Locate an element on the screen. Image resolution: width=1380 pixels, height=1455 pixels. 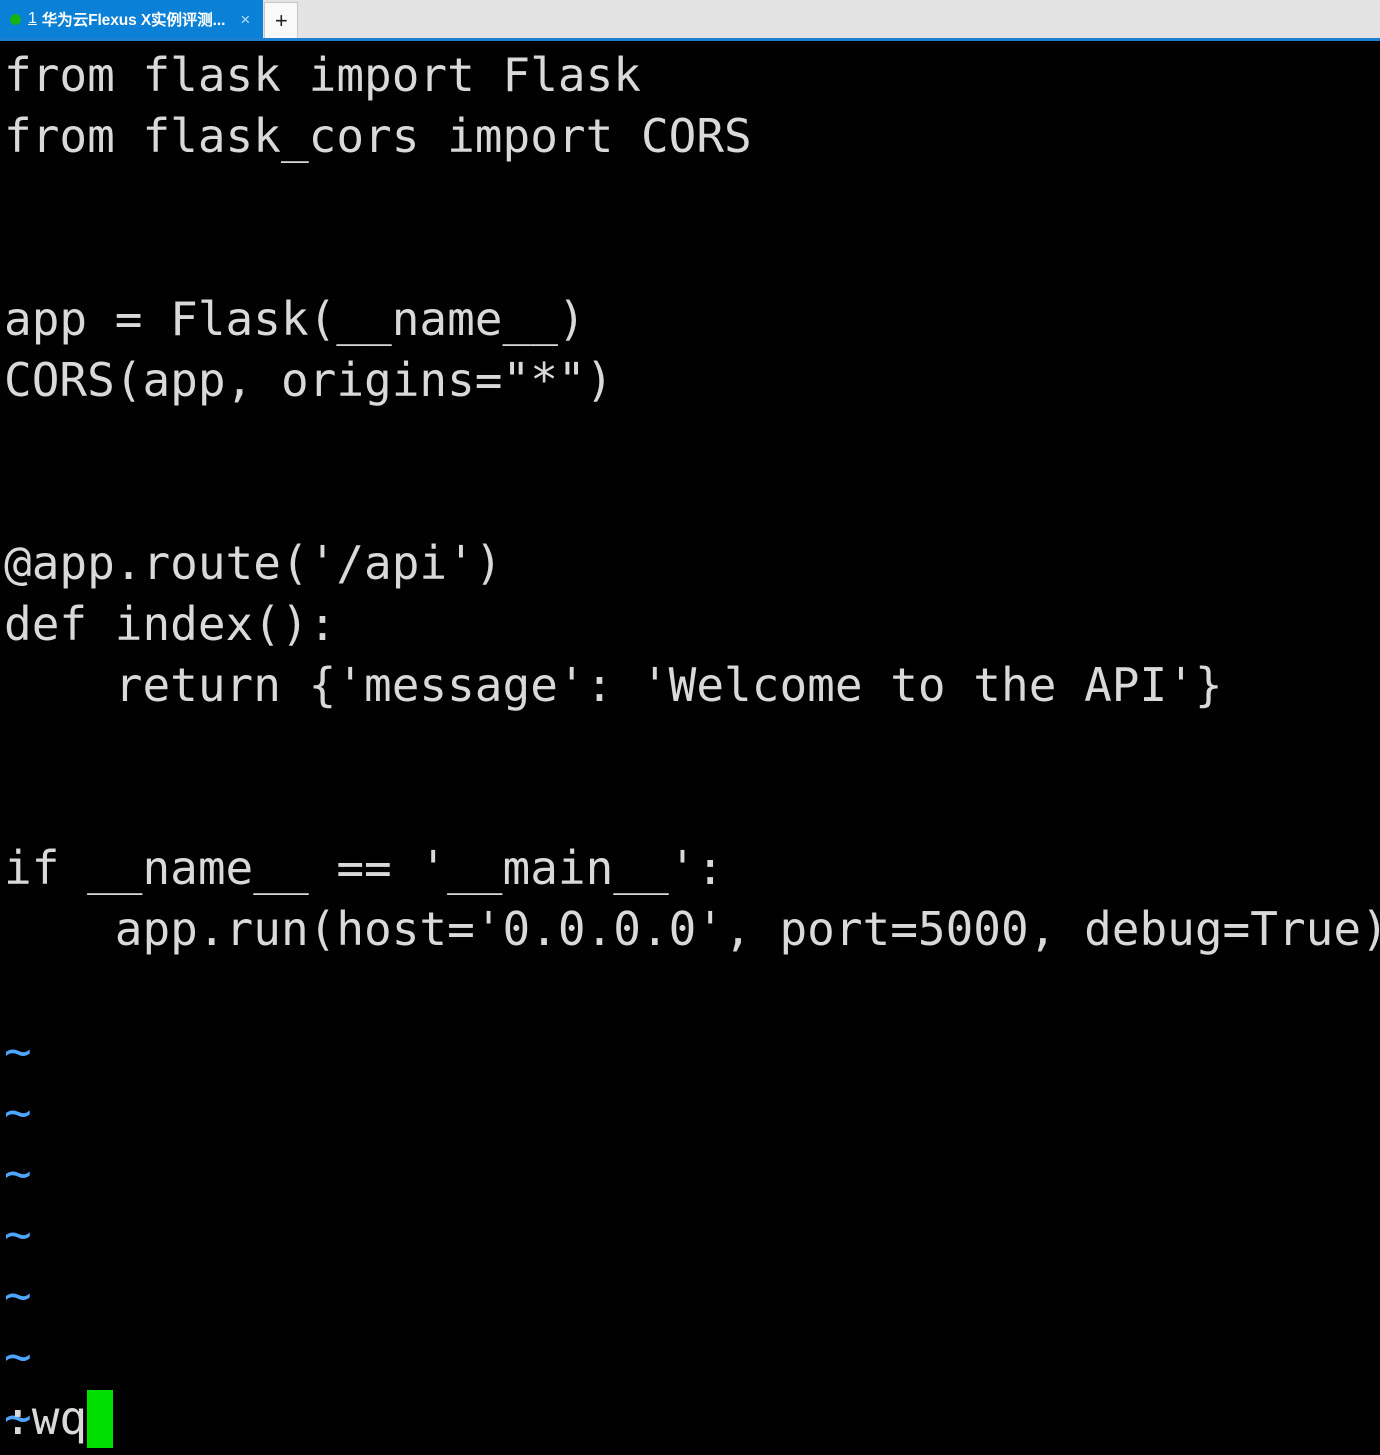
code-line: def index(): is located at coordinates (170, 624).